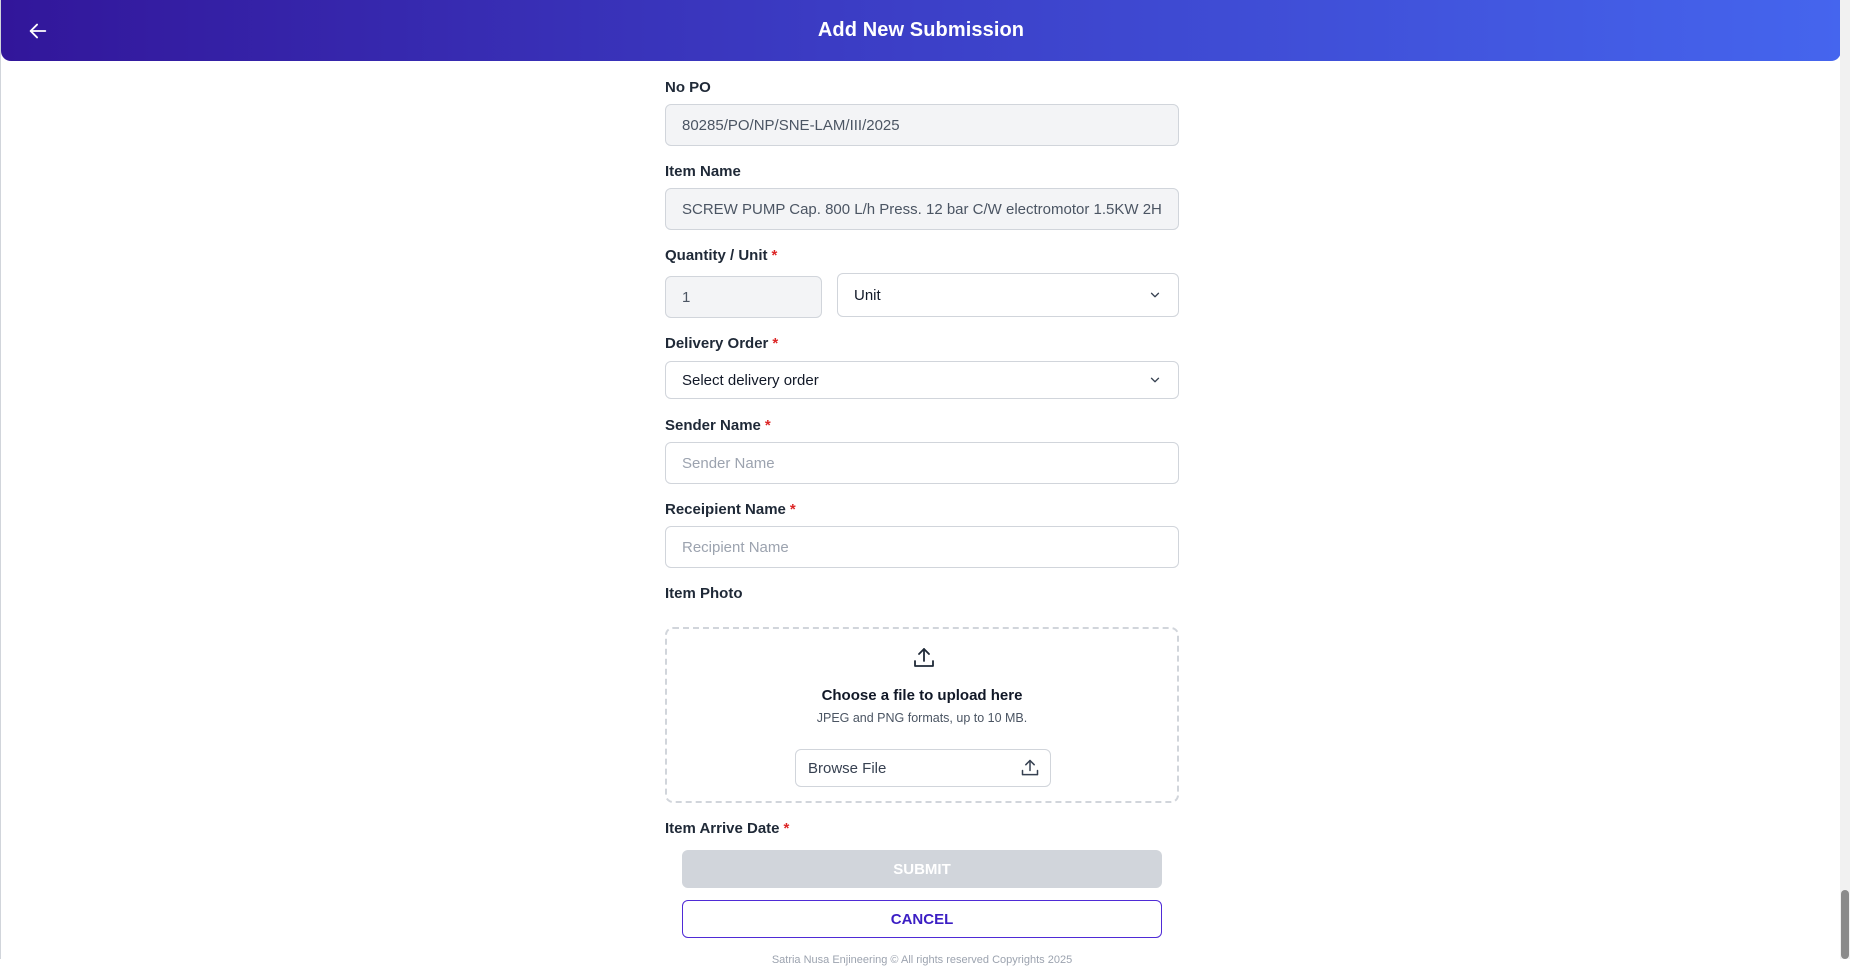 The width and height of the screenshot is (1850, 966). I want to click on item-arrive-date-label: Item Arrive Date *, so click(727, 828).